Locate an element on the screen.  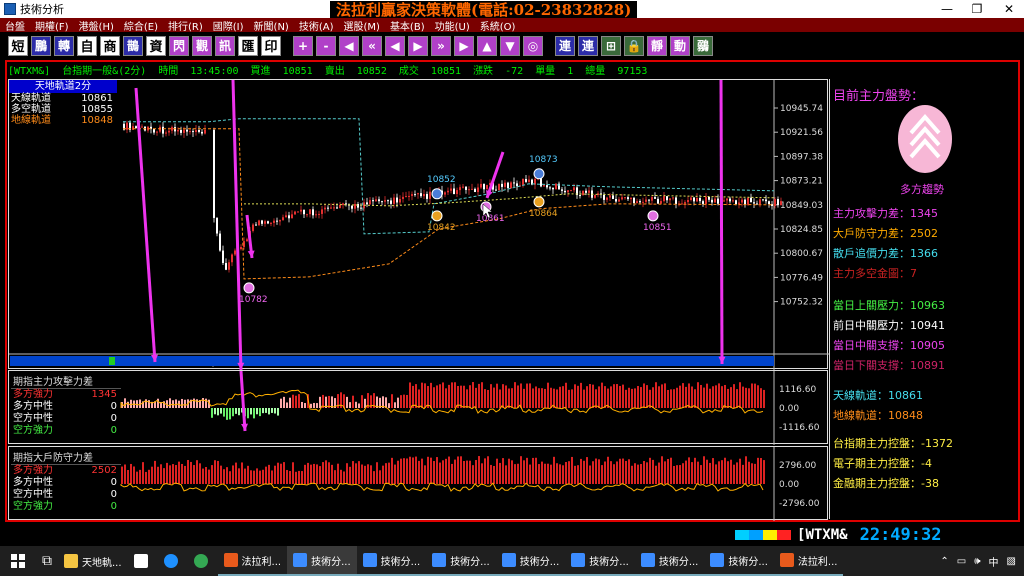
toolbar-button-8: 觀 is located at coordinates (202, 45).